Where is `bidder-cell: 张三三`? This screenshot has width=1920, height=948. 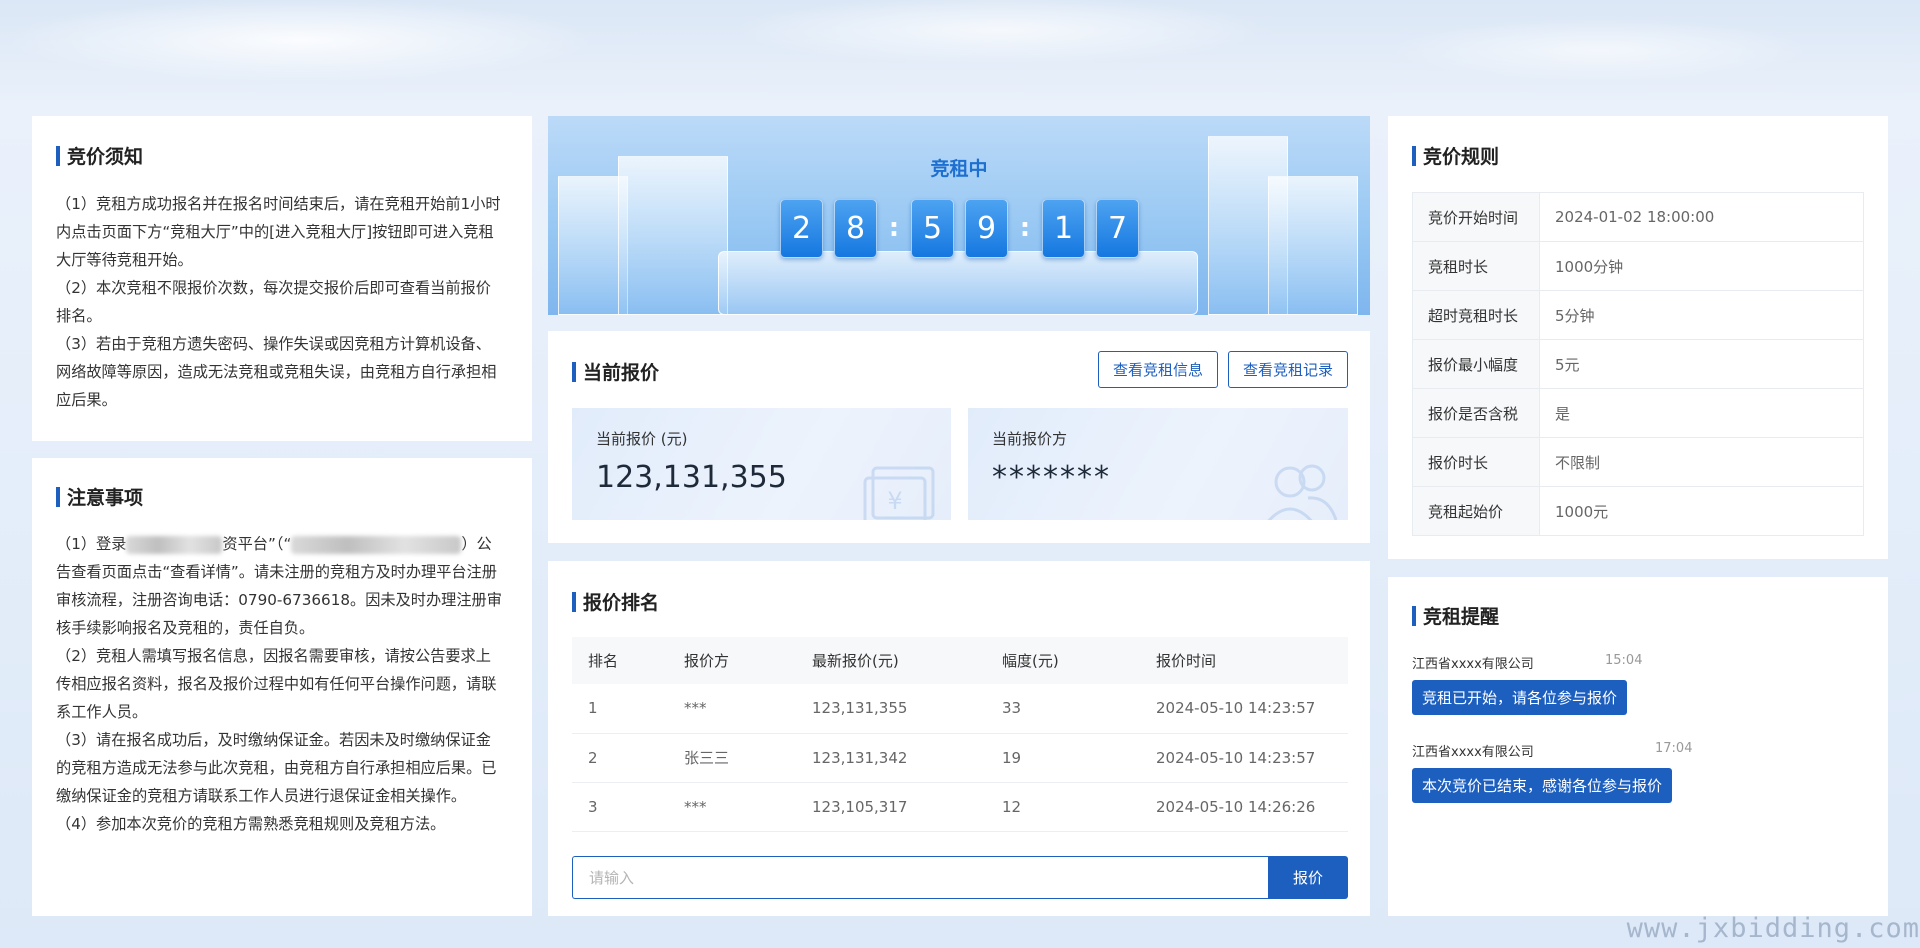
bidder-cell: 张三三 is located at coordinates (748, 758).